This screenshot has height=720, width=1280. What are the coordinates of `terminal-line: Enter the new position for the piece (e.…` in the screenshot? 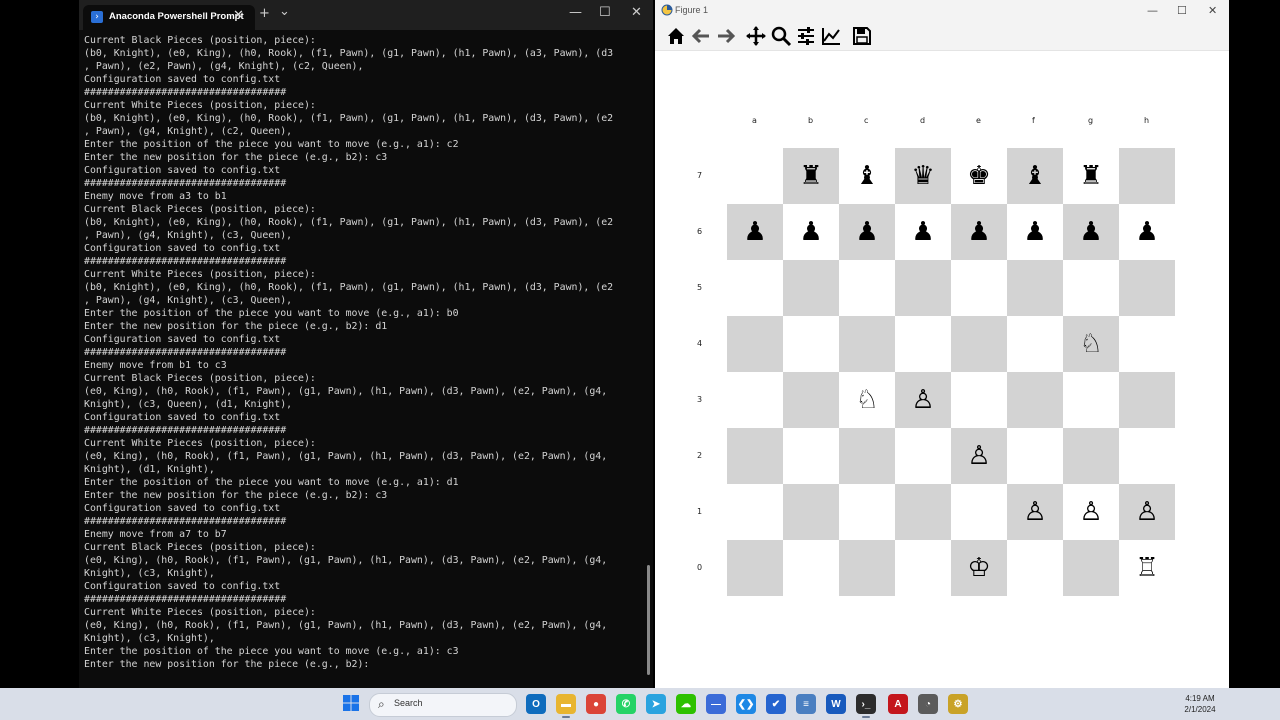 It's located at (230, 664).